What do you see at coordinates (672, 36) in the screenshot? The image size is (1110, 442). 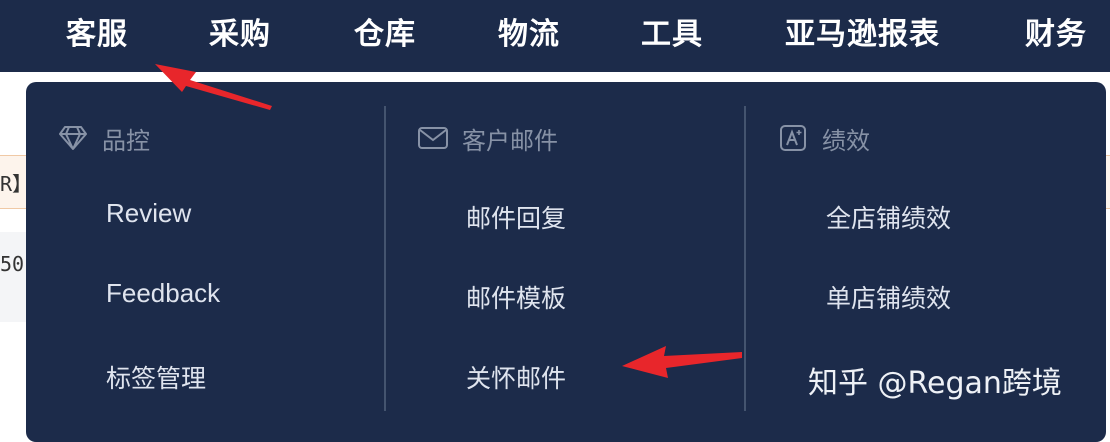 I see `nav-item-tools: 工具` at bounding box center [672, 36].